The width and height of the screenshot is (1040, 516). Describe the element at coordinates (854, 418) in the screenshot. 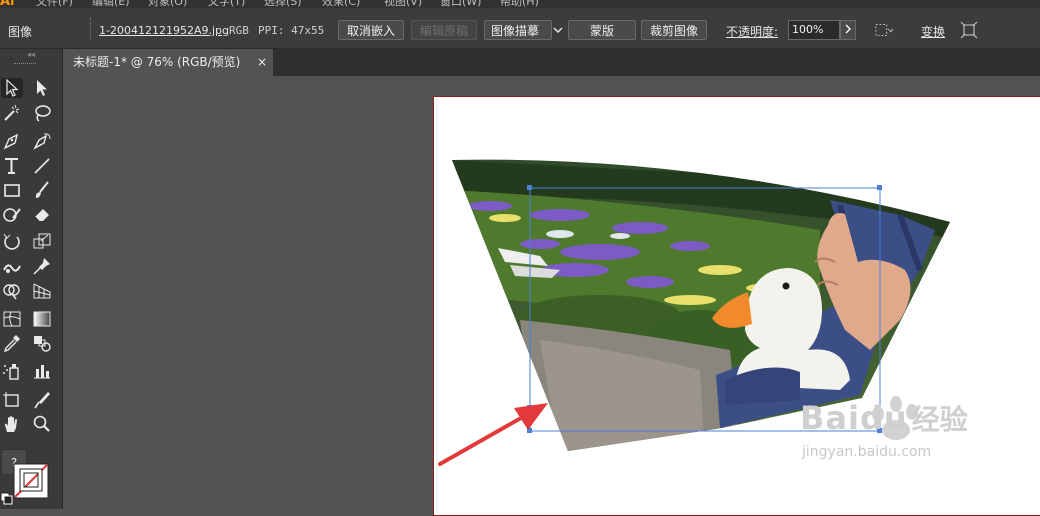

I see `watermark-brand: Baidu` at that location.